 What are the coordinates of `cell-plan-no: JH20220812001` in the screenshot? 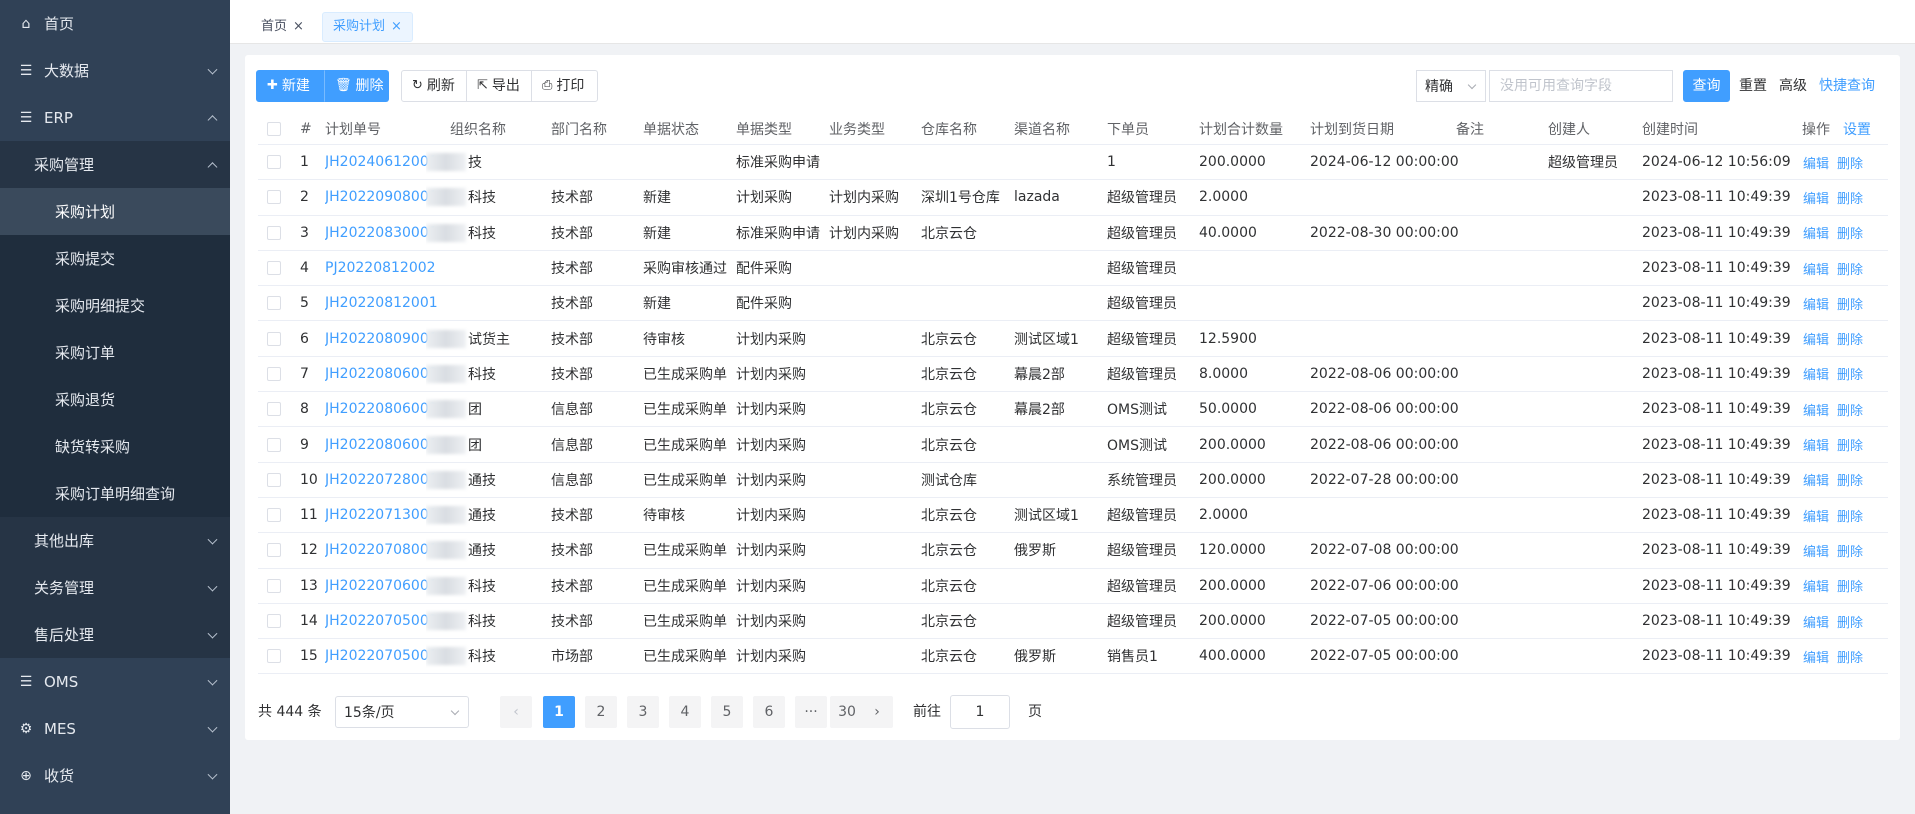 It's located at (381, 303).